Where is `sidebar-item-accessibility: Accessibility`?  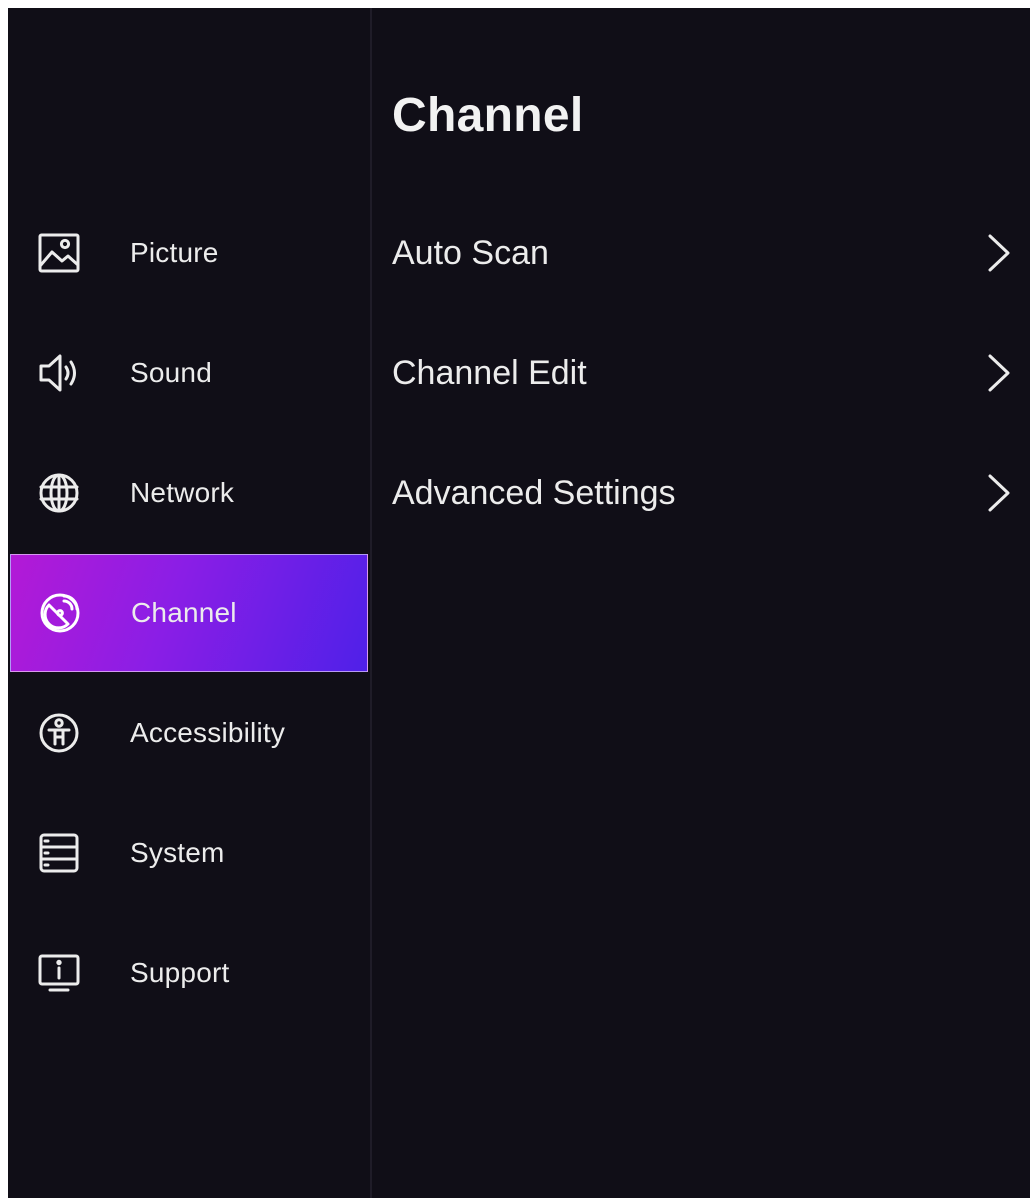 sidebar-item-accessibility: Accessibility is located at coordinates (189, 733).